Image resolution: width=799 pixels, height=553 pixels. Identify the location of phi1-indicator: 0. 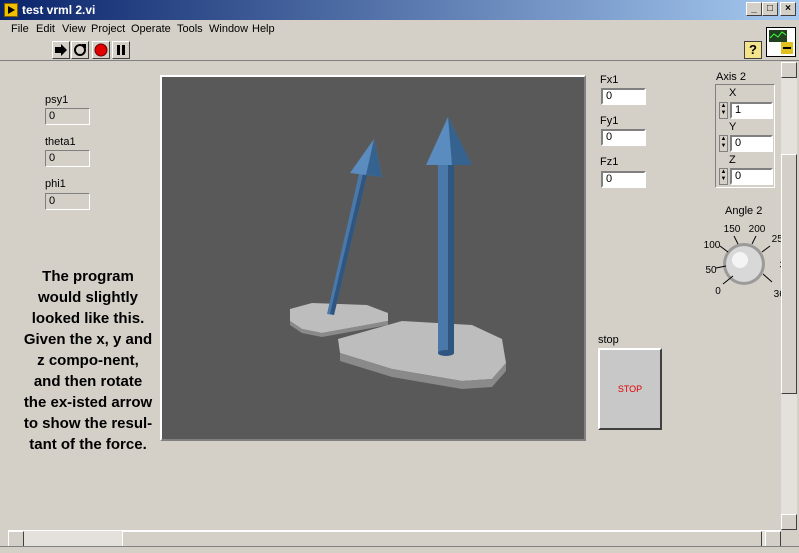
(67, 201).